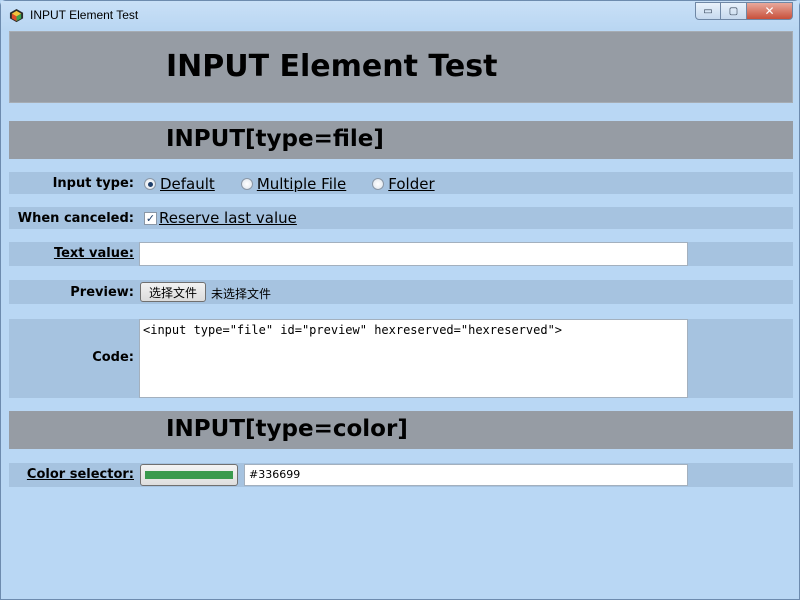 The image size is (800, 600). Describe the element at coordinates (102, 292) in the screenshot. I see `preview-label: Preview:` at that location.